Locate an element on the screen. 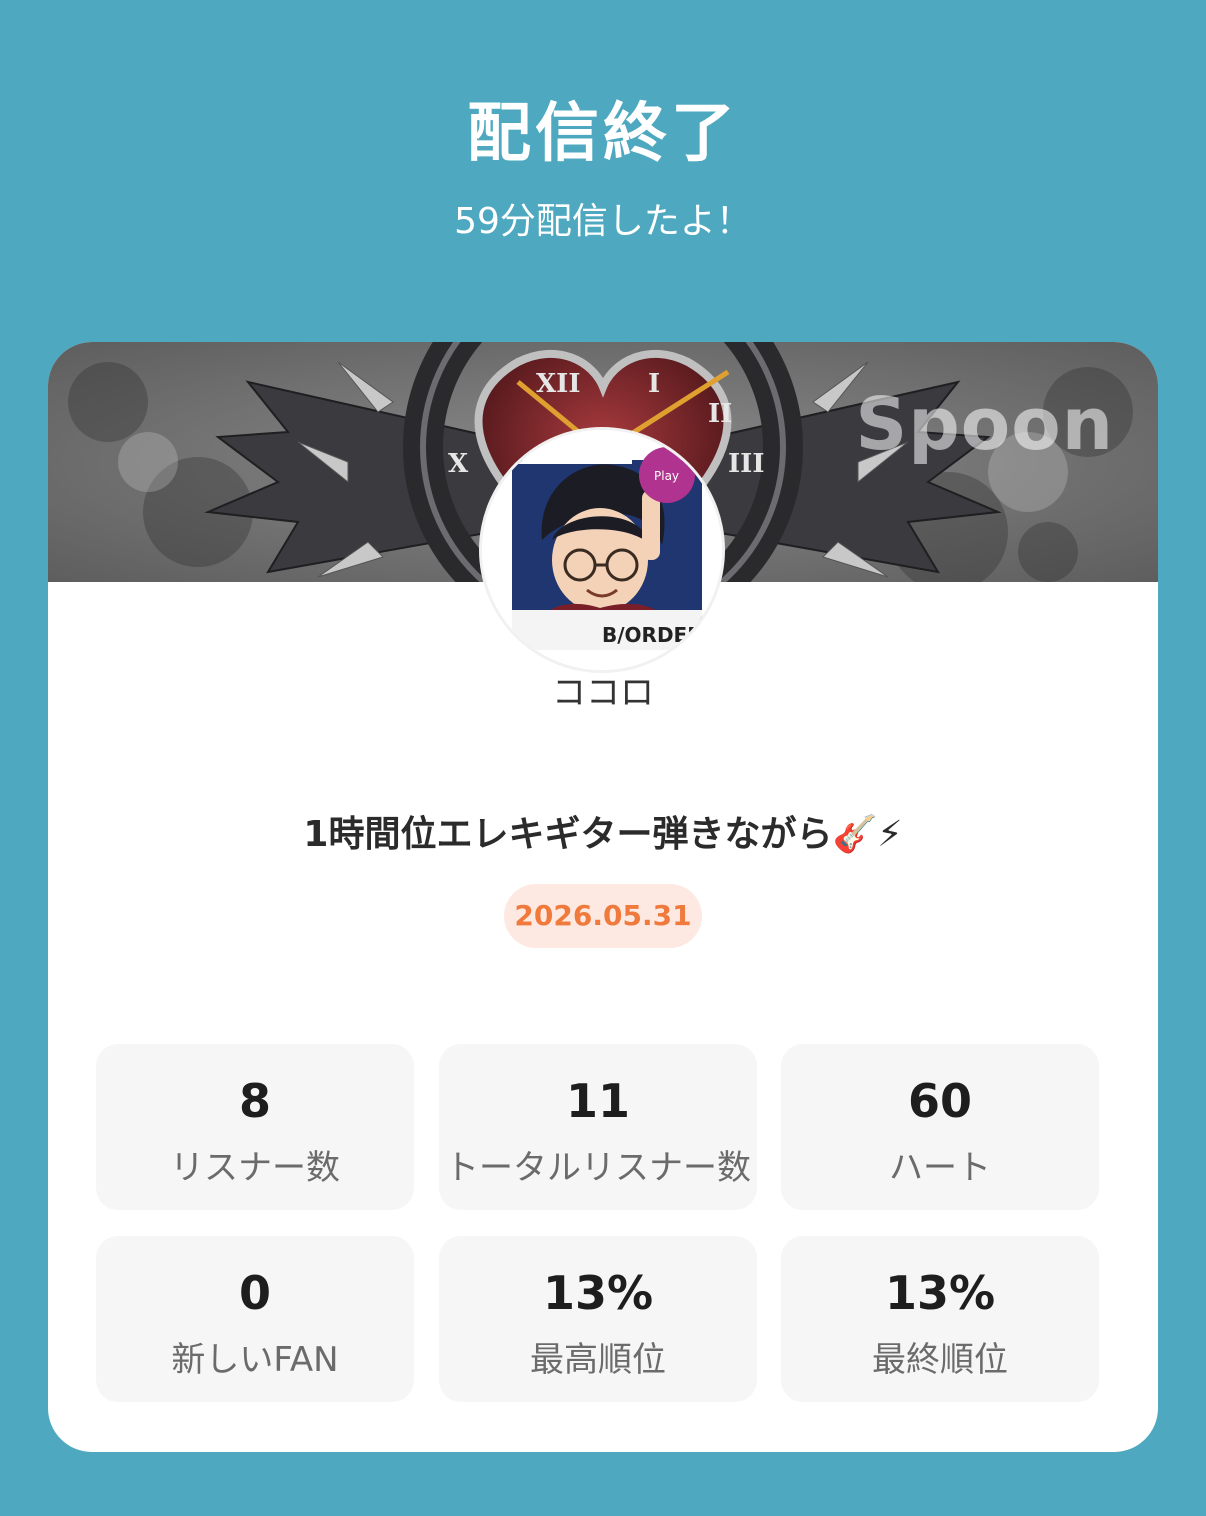 Image resolution: width=1206 pixels, height=1516 pixels. stat-value: 11 is located at coordinates (597, 1101).